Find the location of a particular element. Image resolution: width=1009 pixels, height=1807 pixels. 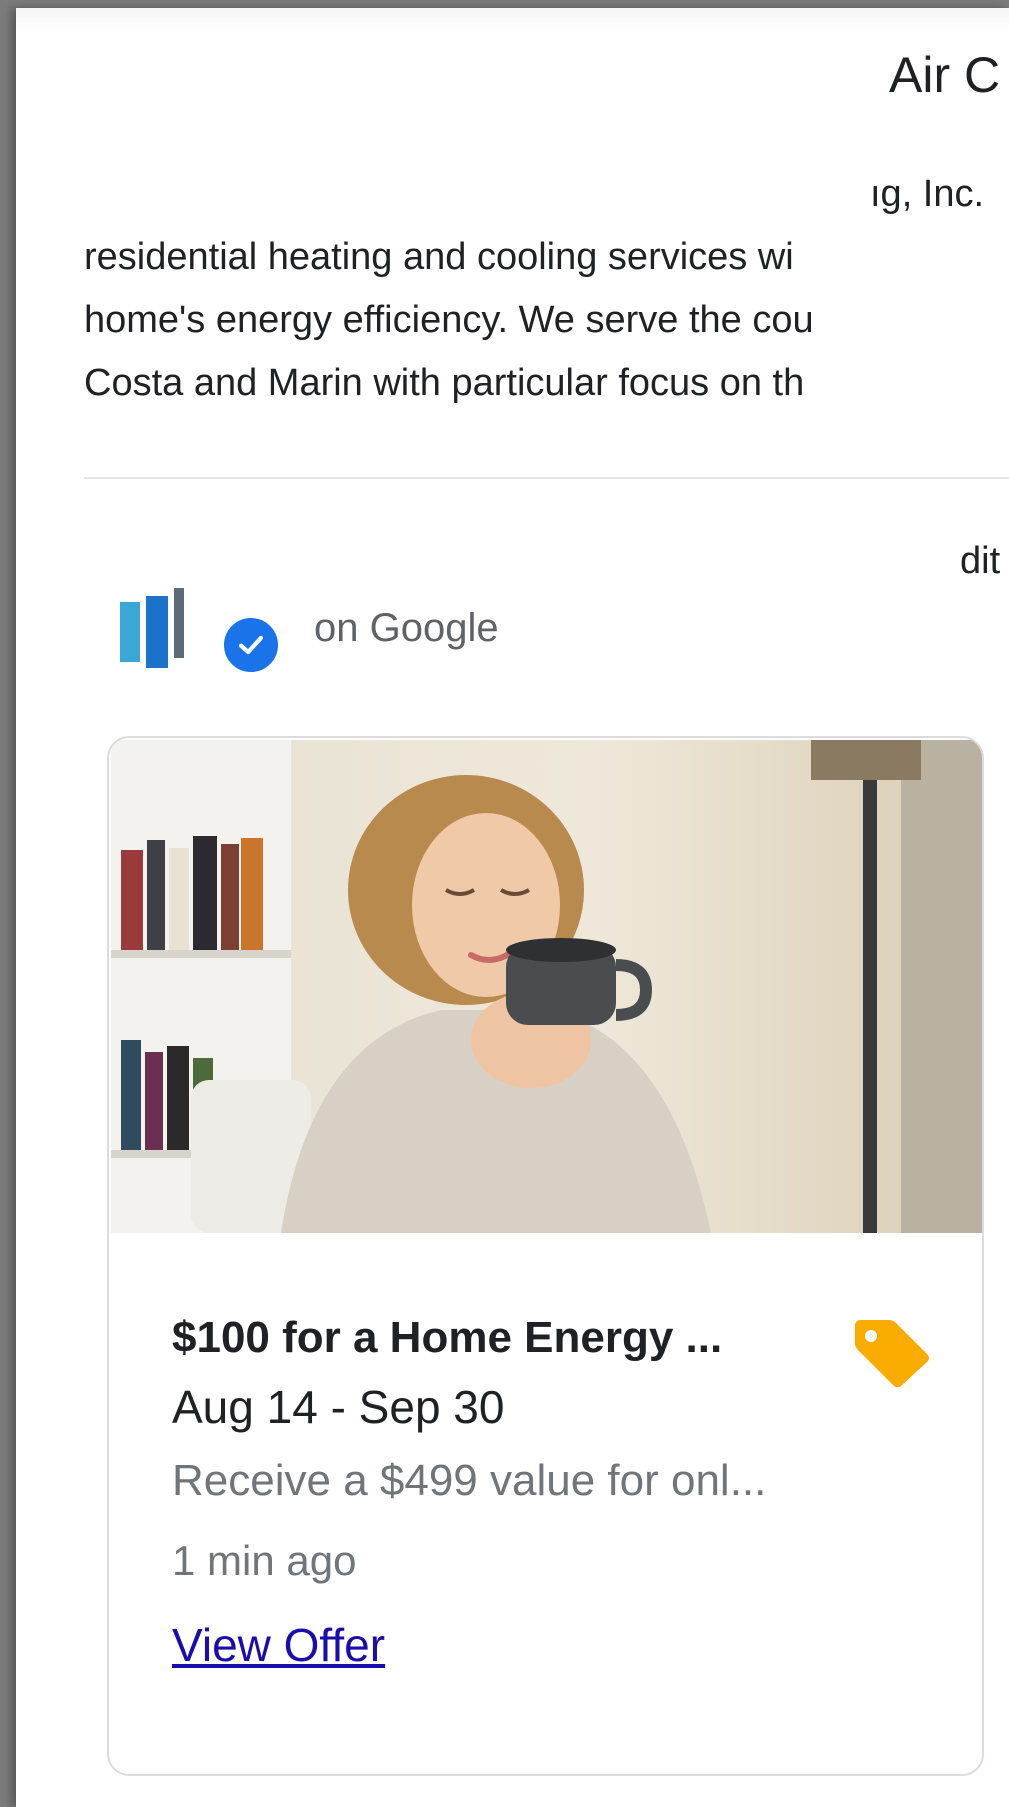

tag-icon is located at coordinates (892, 1354).